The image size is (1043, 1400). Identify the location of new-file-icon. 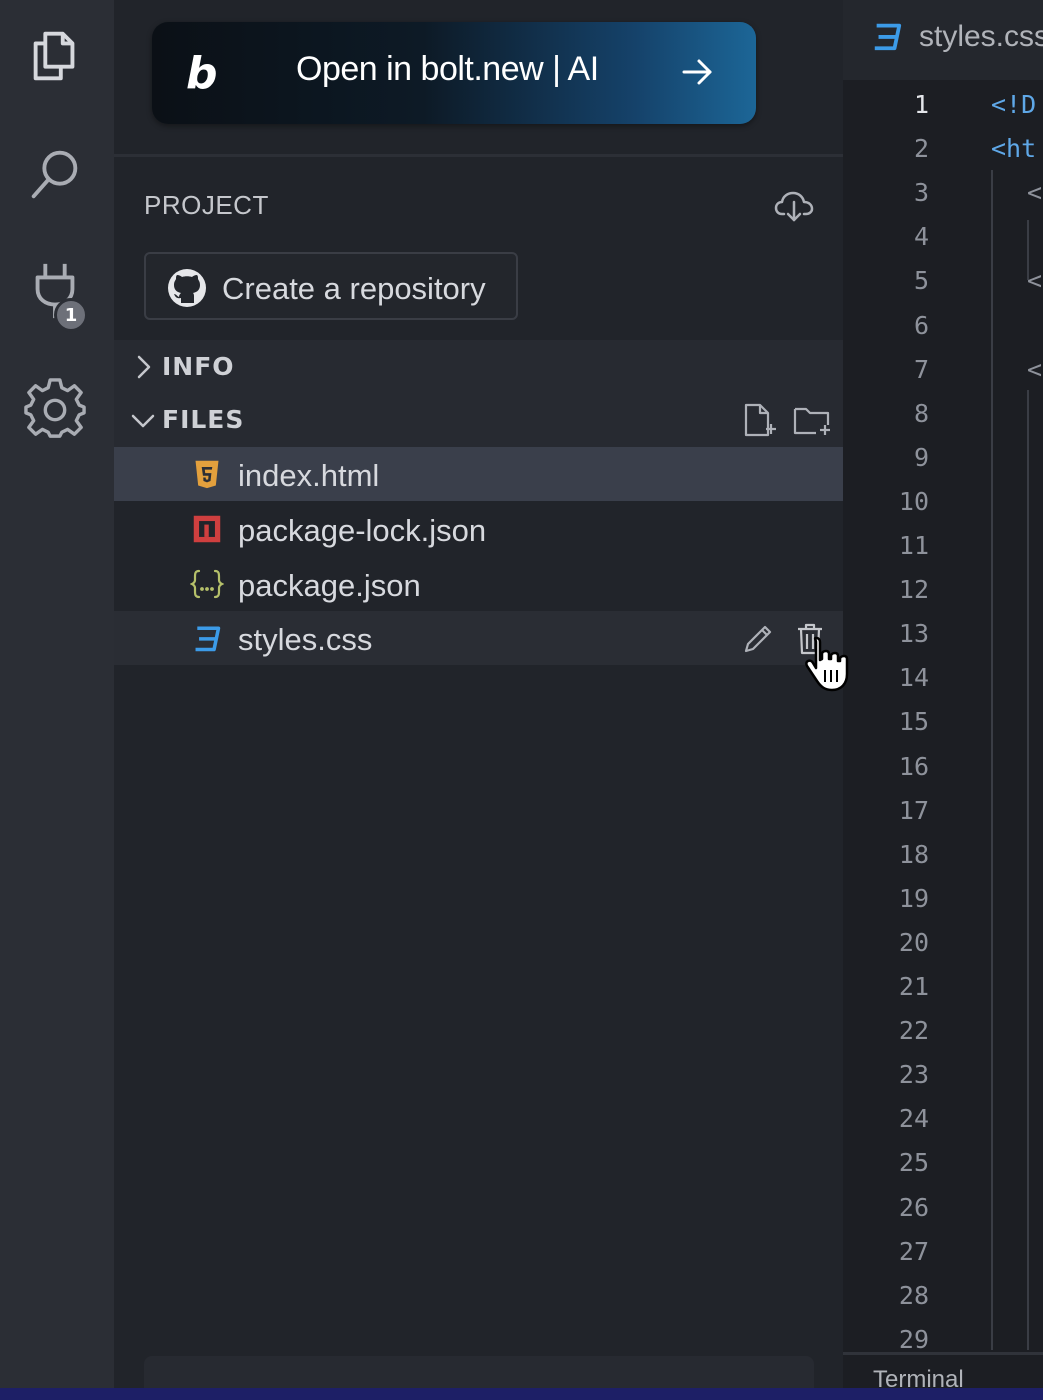
(760, 420).